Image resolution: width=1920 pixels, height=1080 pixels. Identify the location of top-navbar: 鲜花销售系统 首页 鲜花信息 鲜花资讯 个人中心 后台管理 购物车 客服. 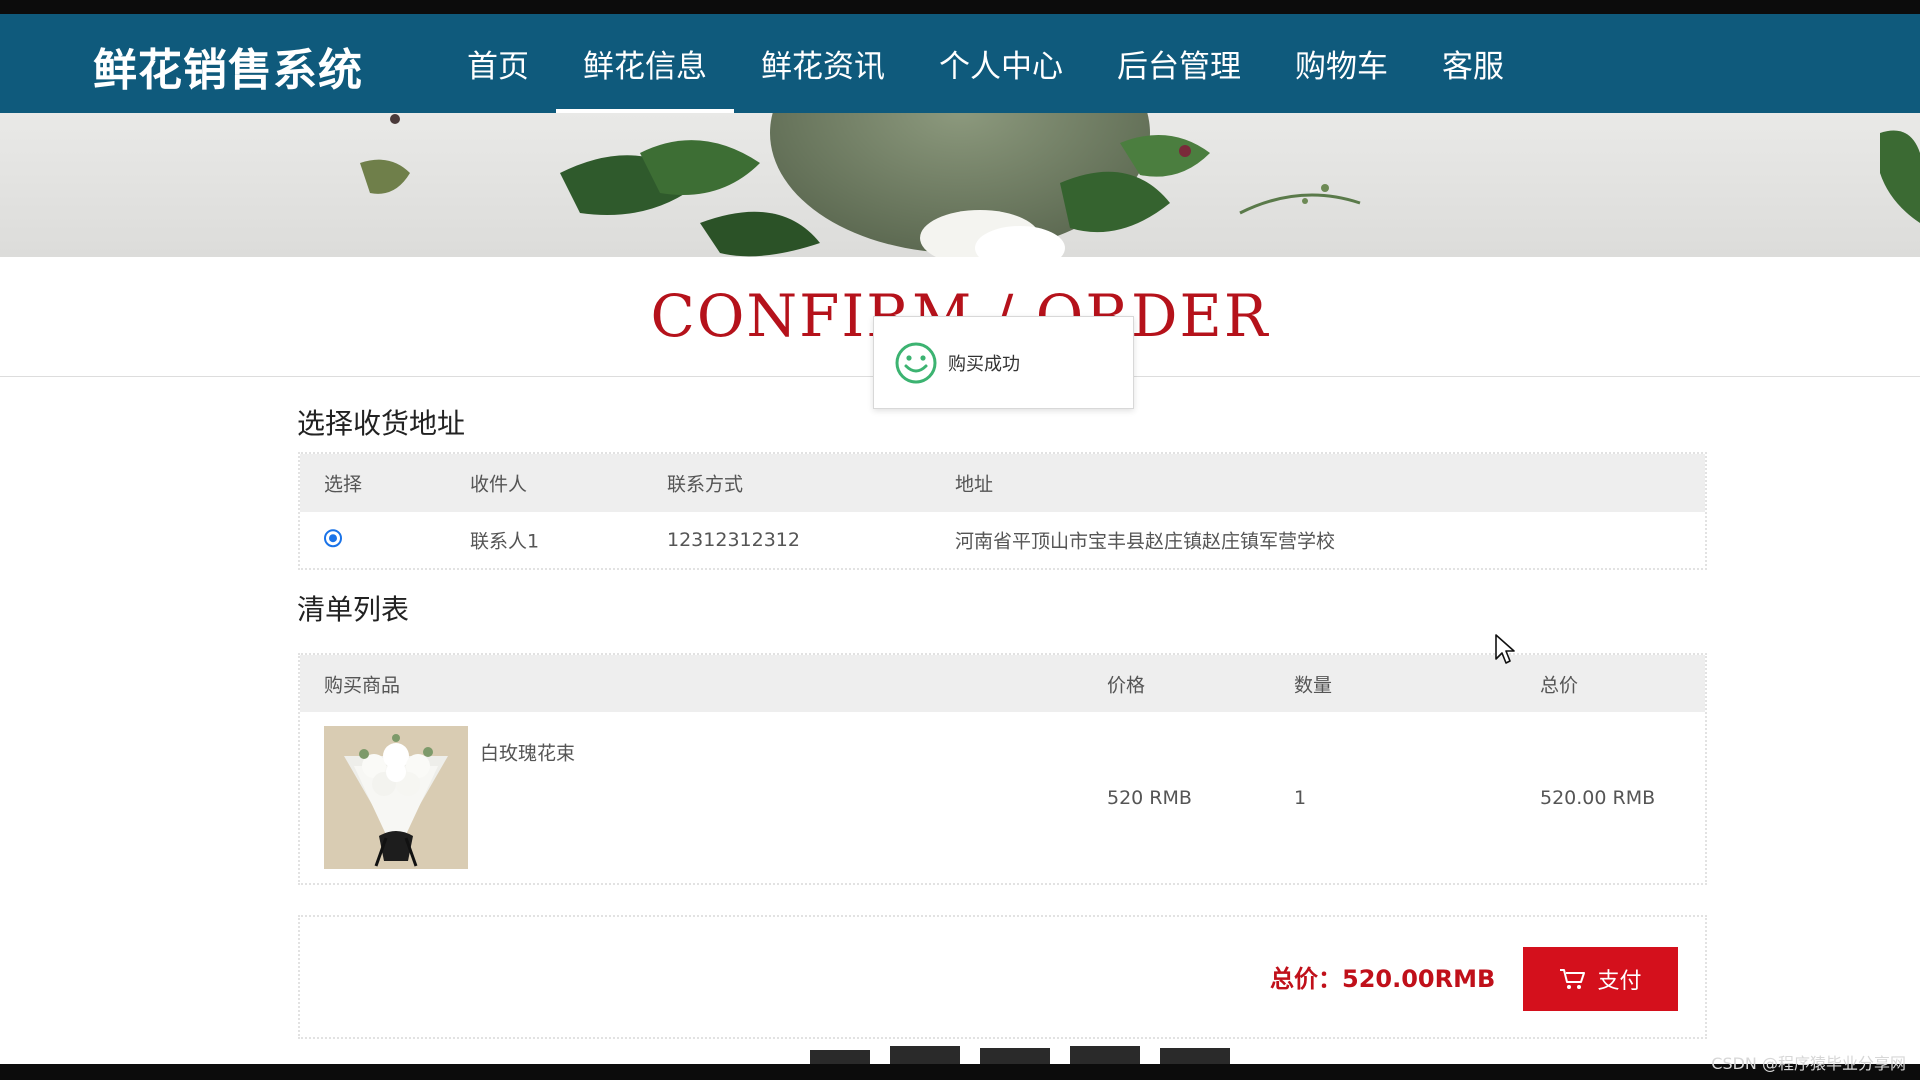
(960, 63).